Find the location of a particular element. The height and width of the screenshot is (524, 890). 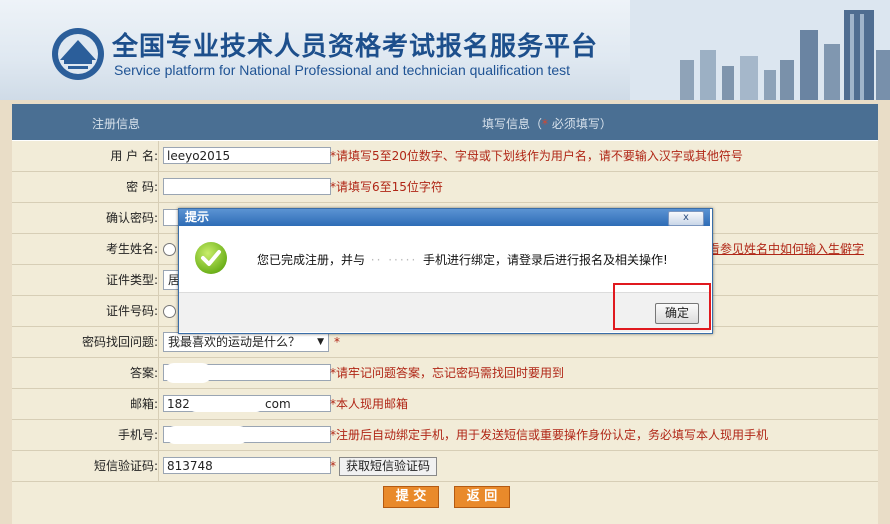

name-radio is located at coordinates (169, 249).